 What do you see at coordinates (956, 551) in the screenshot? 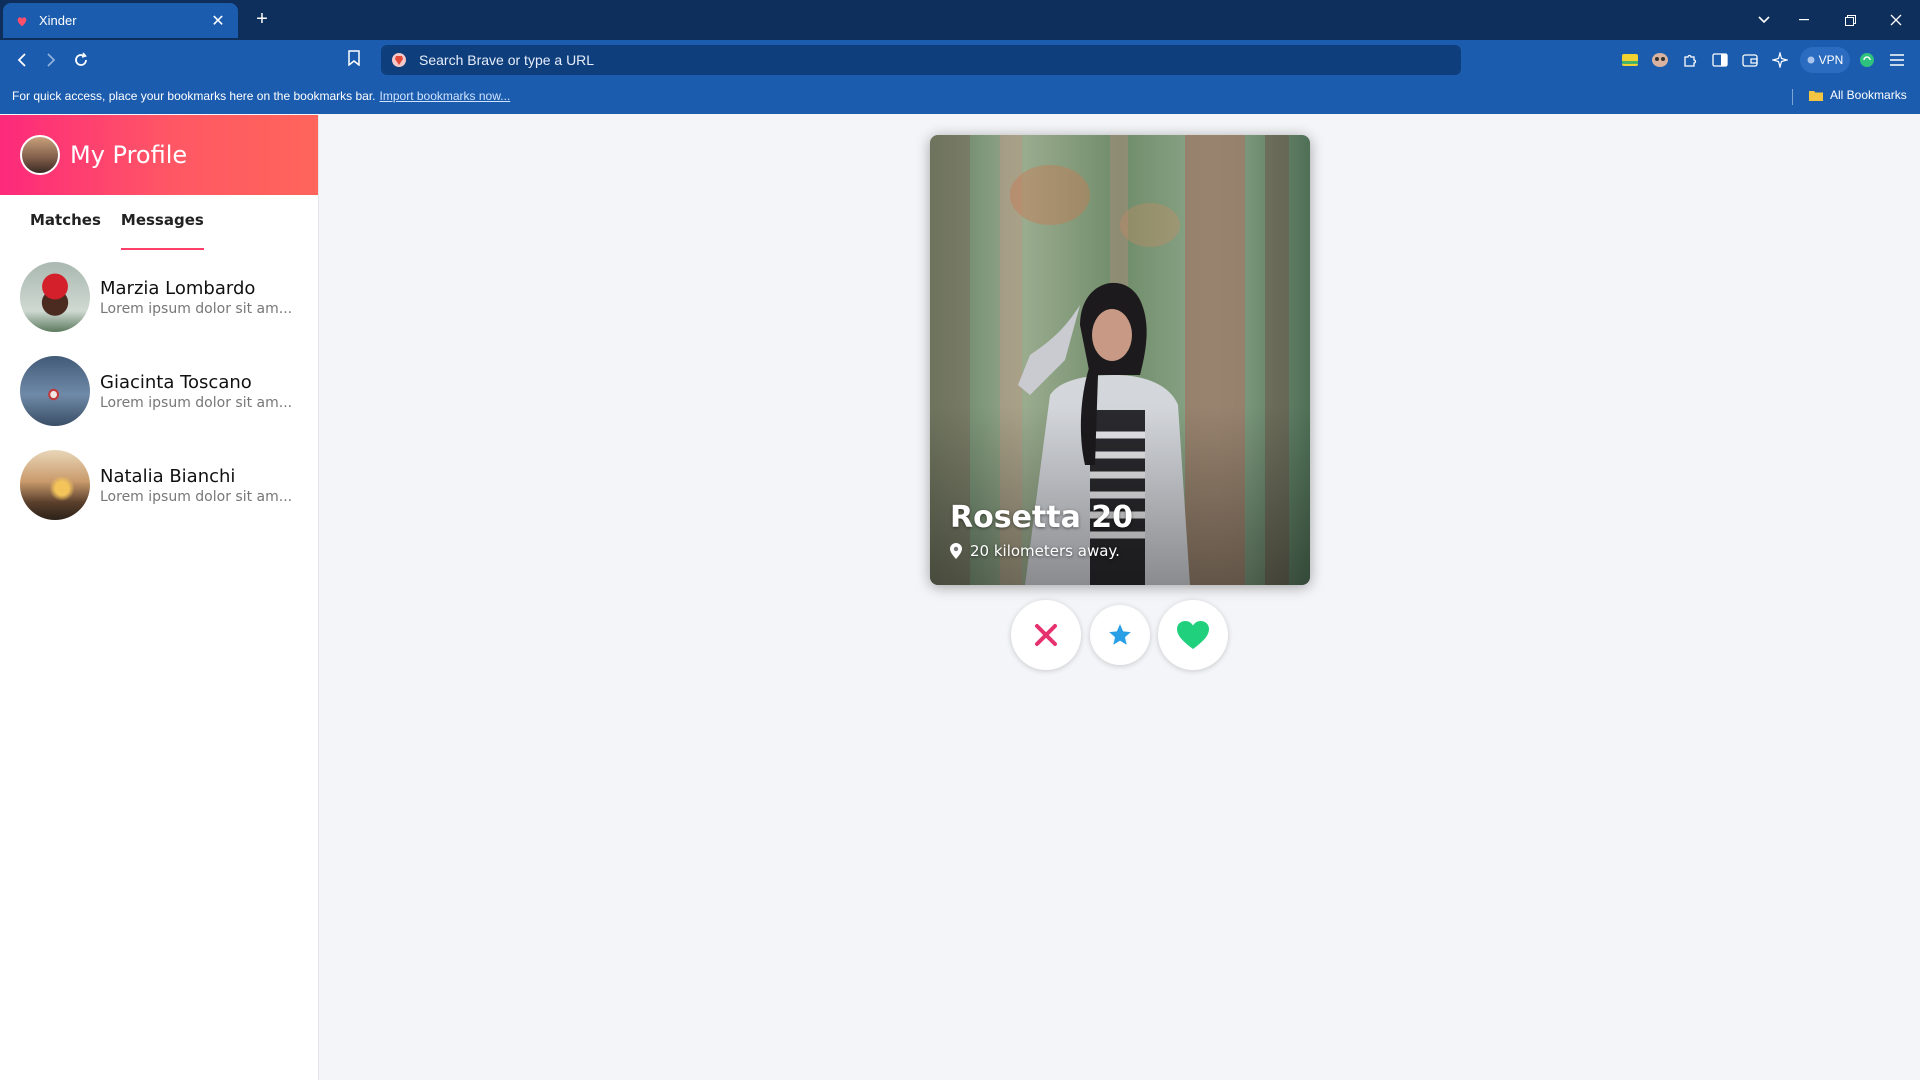
I see `location-pin-icon` at bounding box center [956, 551].